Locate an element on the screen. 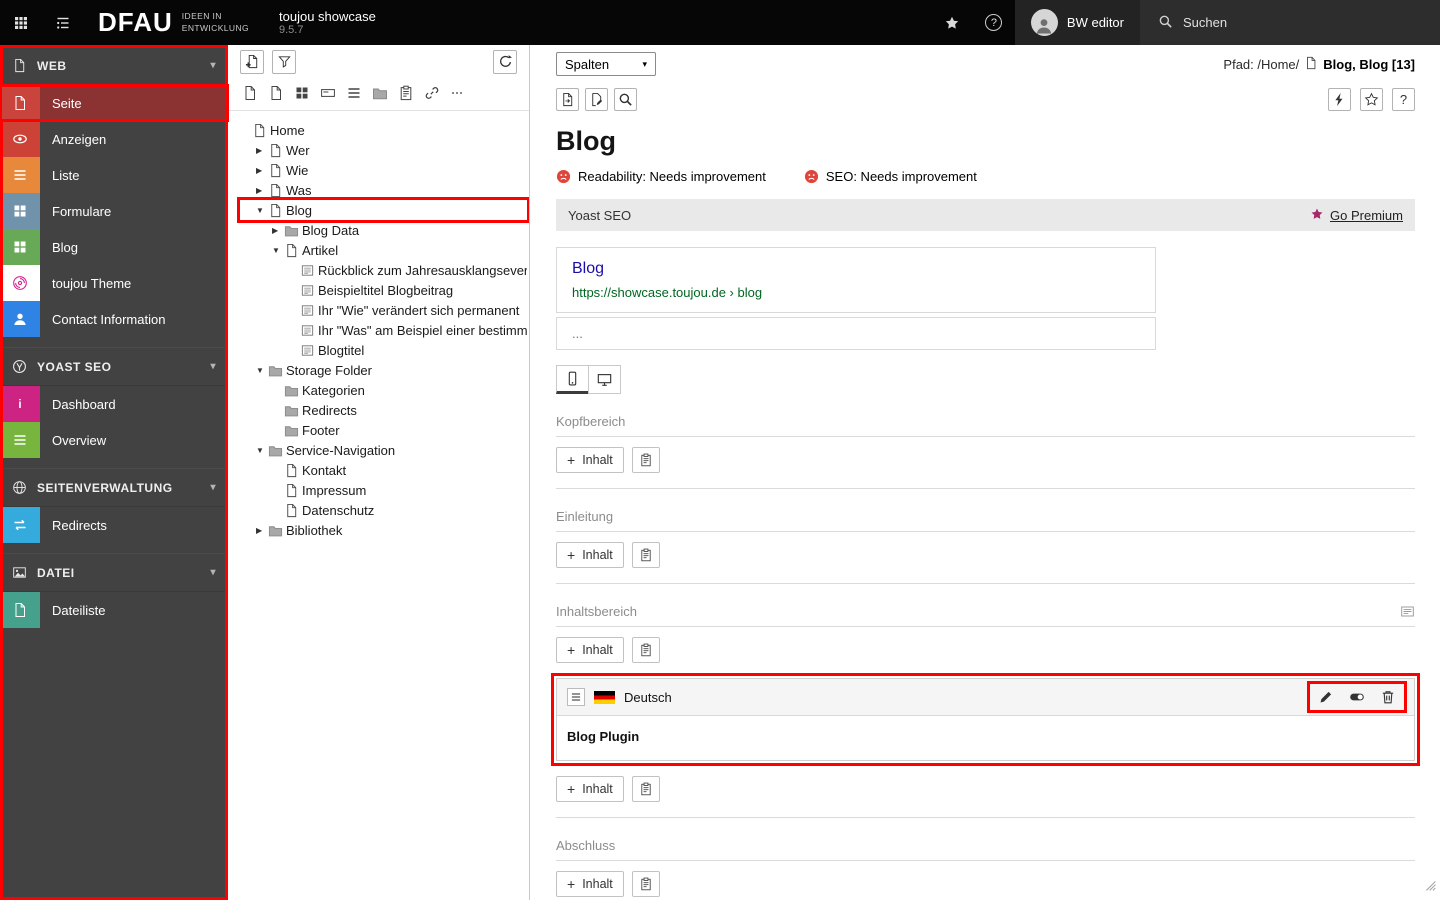  pagetype-paste-icon is located at coordinates (405, 92).